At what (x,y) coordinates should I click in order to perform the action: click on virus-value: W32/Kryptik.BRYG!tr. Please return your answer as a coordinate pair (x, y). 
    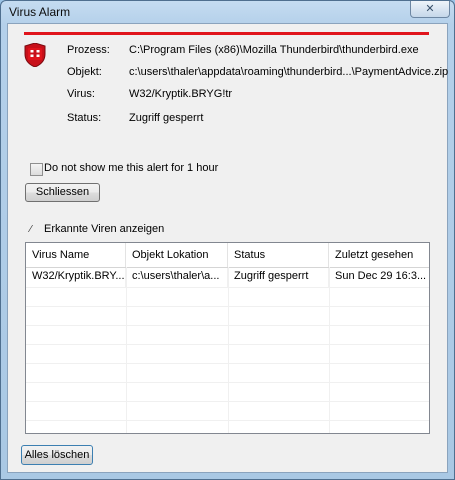
    Looking at the image, I should click on (181, 94).